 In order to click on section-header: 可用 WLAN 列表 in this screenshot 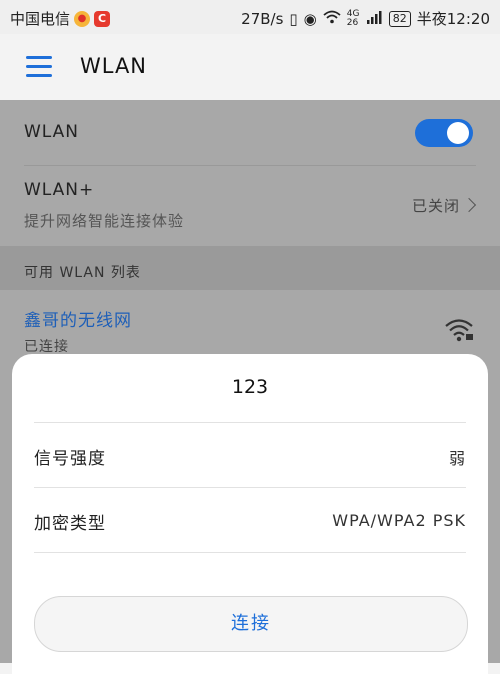, I will do `click(250, 268)`.